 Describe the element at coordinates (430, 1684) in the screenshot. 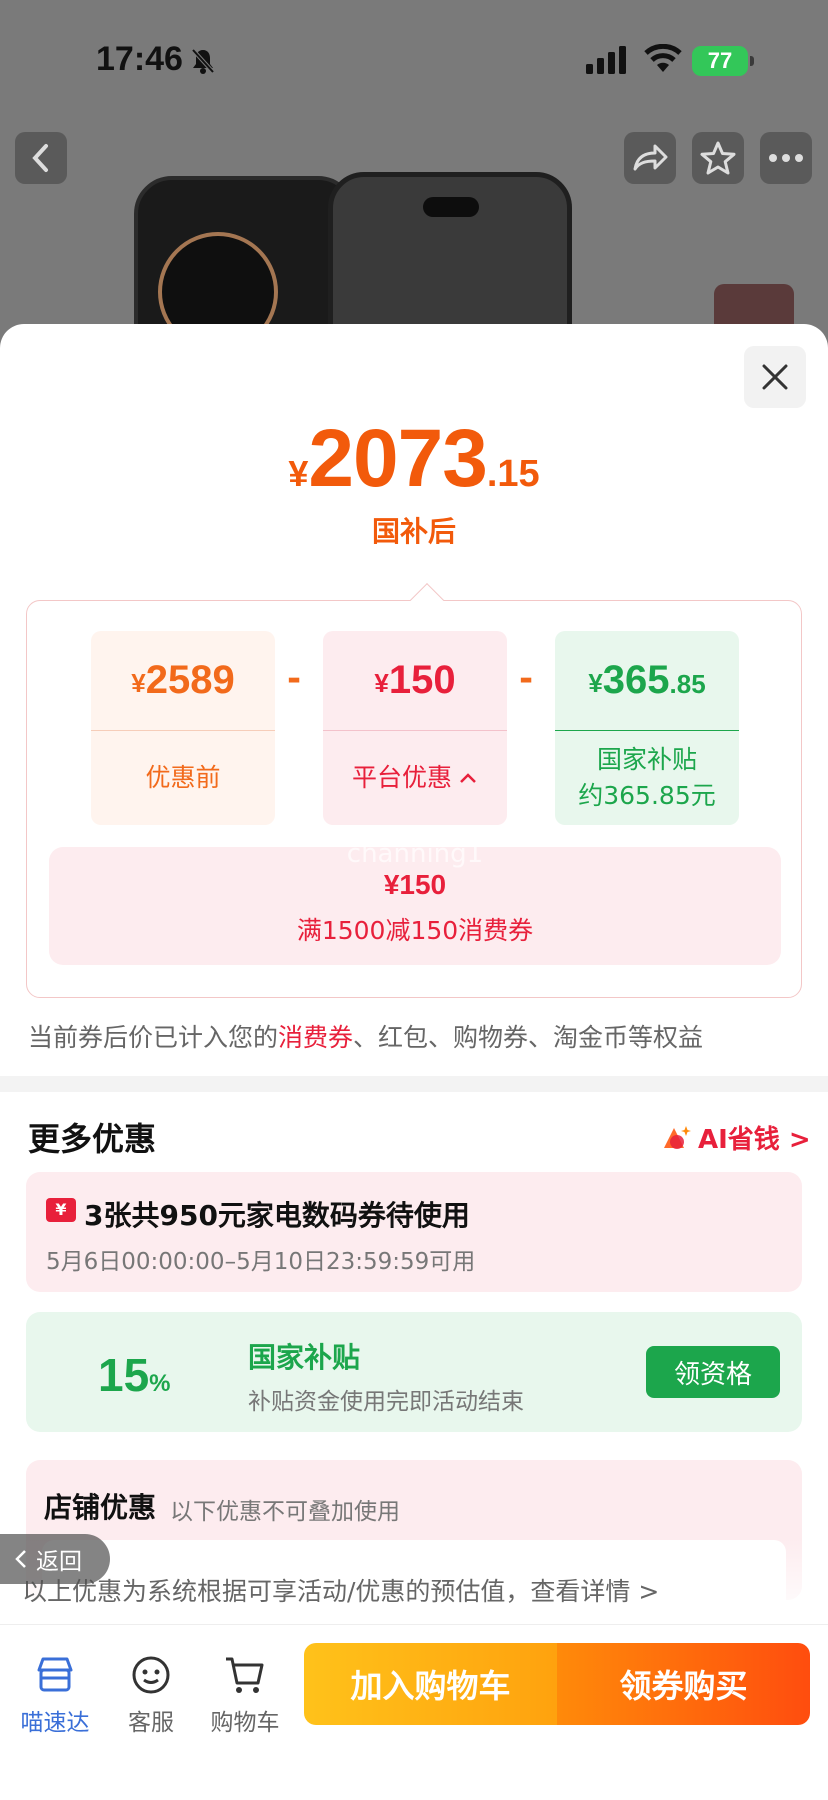

I see `add-to-cart-button: 加入购物车` at that location.